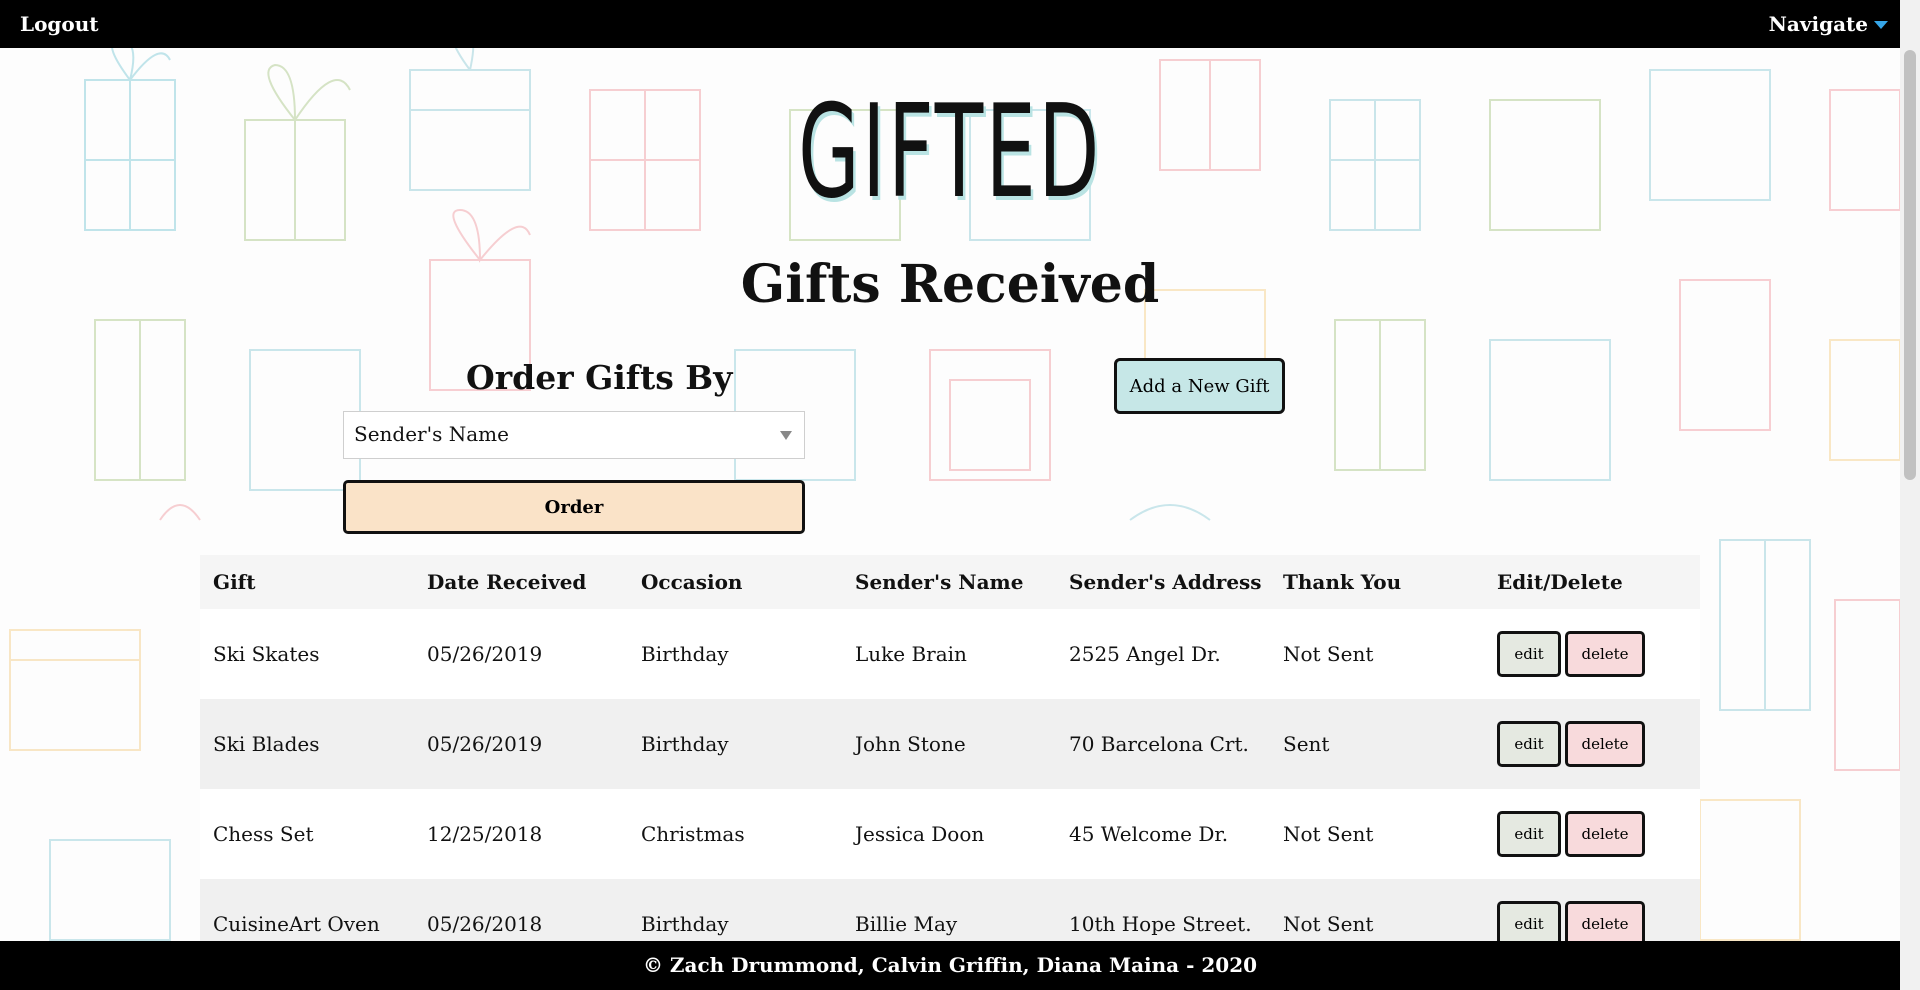 The height and width of the screenshot is (990, 1920). What do you see at coordinates (1165, 582) in the screenshot?
I see `column-header: Sender's Address` at bounding box center [1165, 582].